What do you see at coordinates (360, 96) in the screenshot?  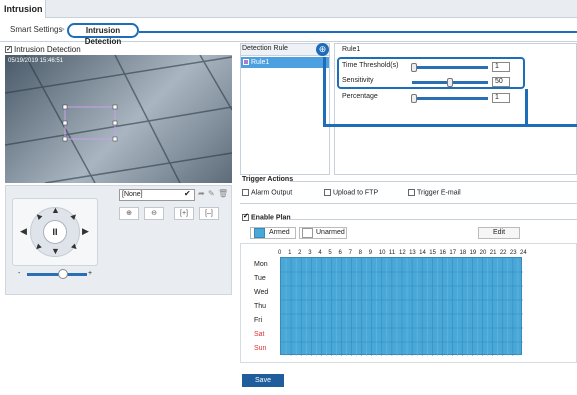 I see `percentage-label: Percentage` at bounding box center [360, 96].